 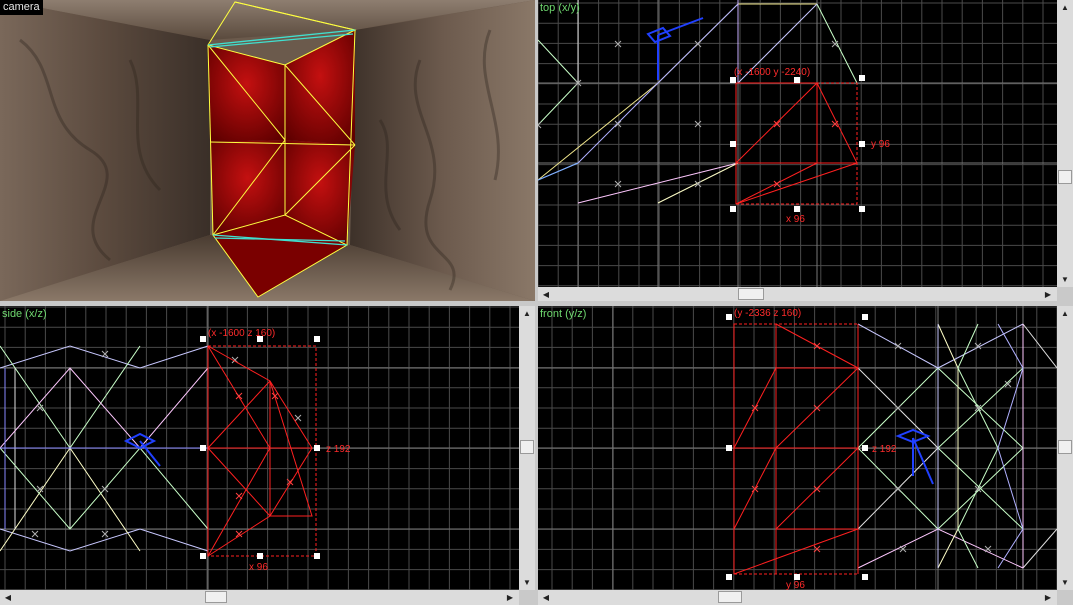 I want to click on front-horizontal-scrollbar: ◀ ▶, so click(x=797, y=597).